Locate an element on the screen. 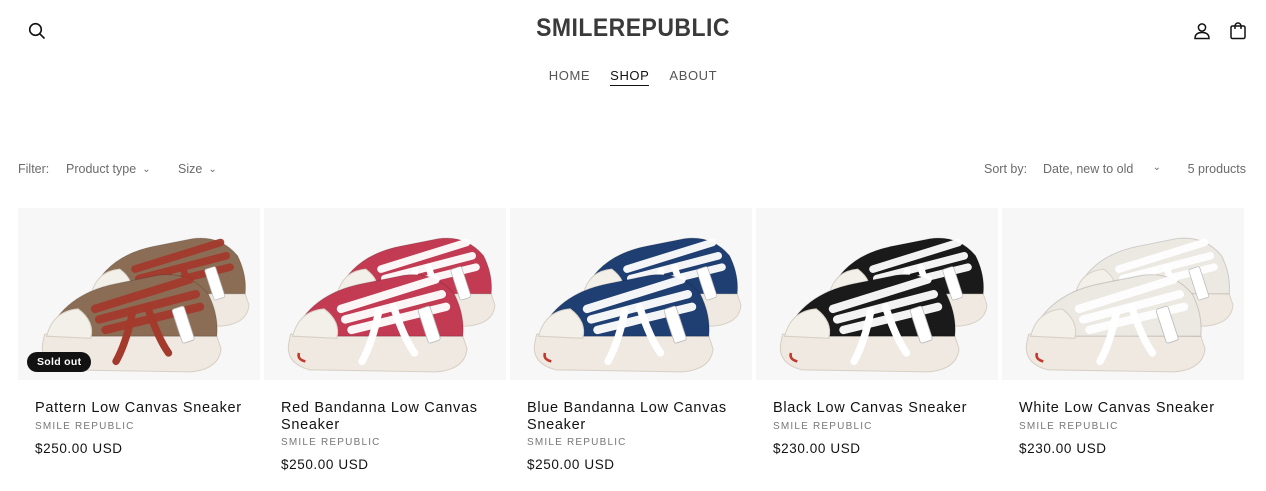 This screenshot has width=1266, height=491. filter-product-type-label: Product type is located at coordinates (101, 169).